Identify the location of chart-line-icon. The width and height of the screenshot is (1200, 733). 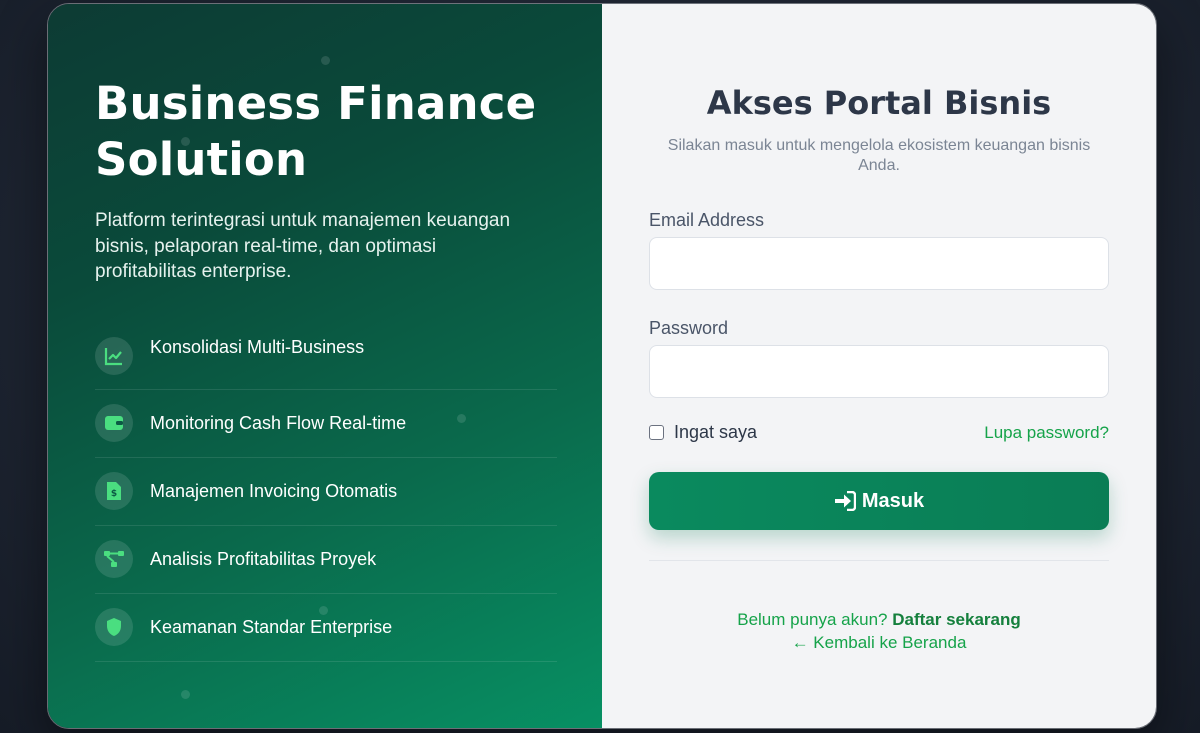
(114, 355).